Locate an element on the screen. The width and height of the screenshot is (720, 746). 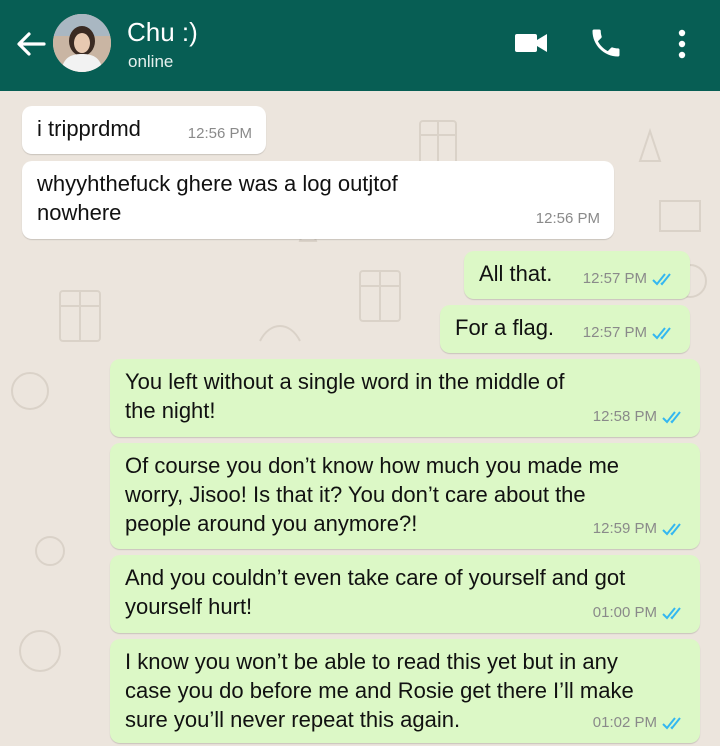
message-time: 12:59 PM is located at coordinates (624, 528).